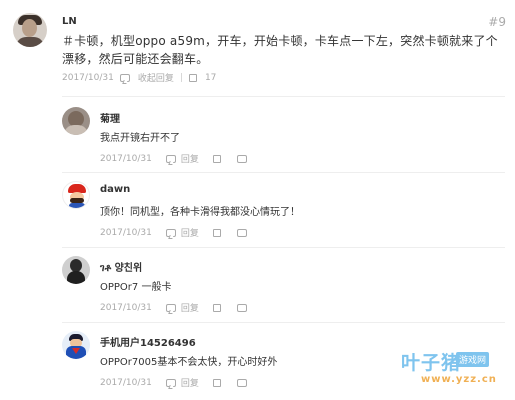 The image size is (515, 400). I want to click on site-watermark: 叶子猪 游戏网 www.yzz.cn, so click(451, 369).